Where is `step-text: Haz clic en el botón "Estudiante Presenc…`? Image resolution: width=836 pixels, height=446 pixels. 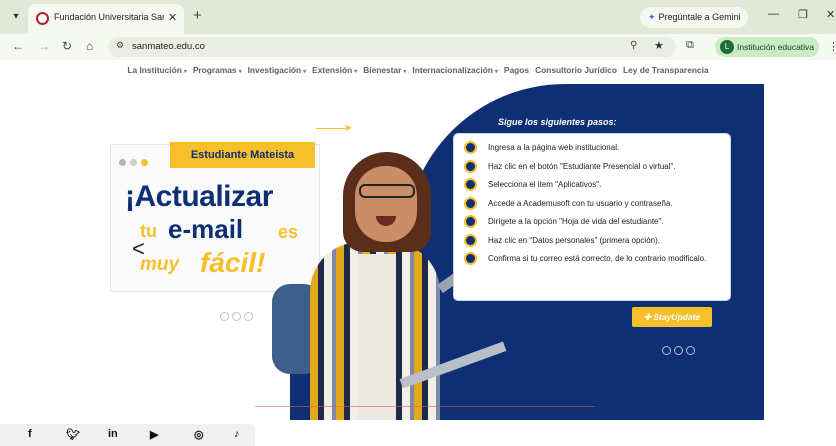 step-text: Haz clic en el botón "Estudiante Presenc… is located at coordinates (582, 166).